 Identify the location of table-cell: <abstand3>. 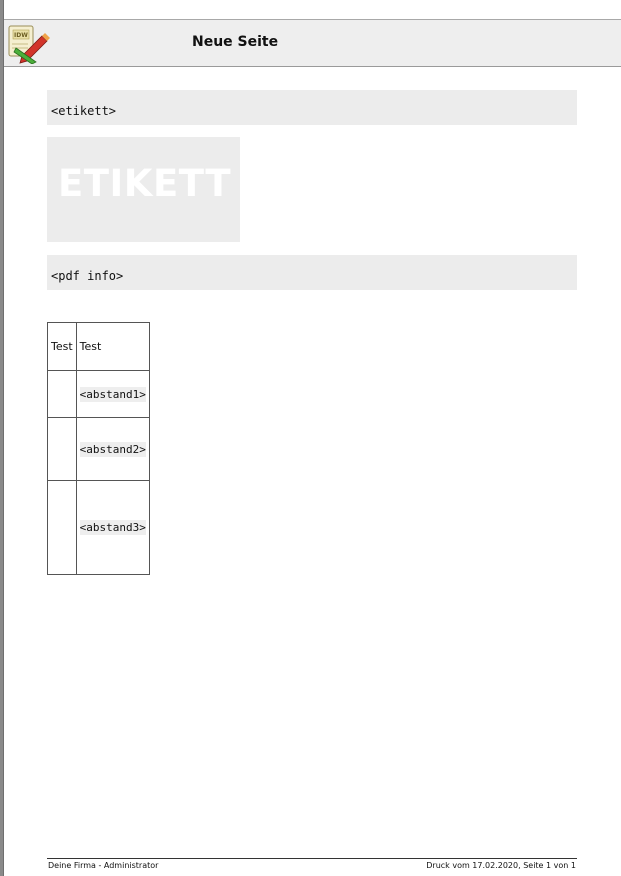
(112, 527).